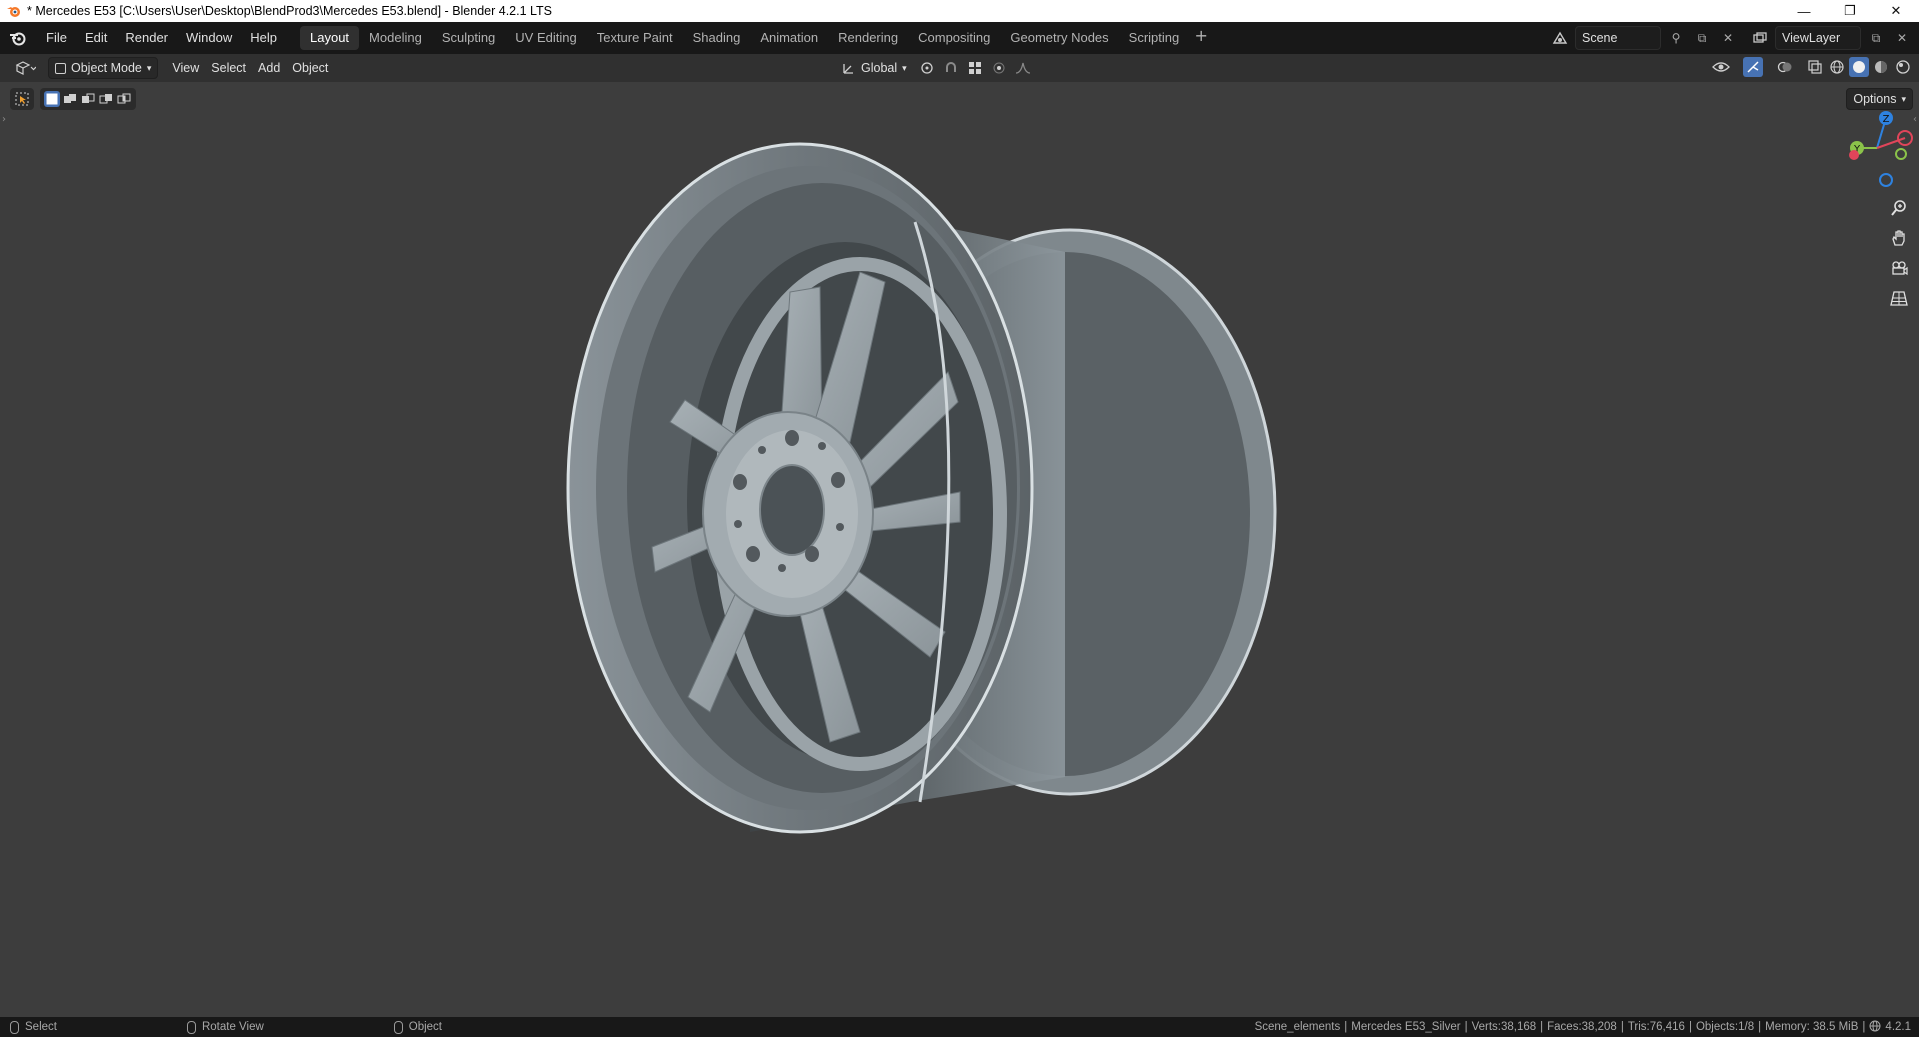 This screenshot has height=1037, width=1919. What do you see at coordinates (146, 38) in the screenshot?
I see `menu-render: Render` at bounding box center [146, 38].